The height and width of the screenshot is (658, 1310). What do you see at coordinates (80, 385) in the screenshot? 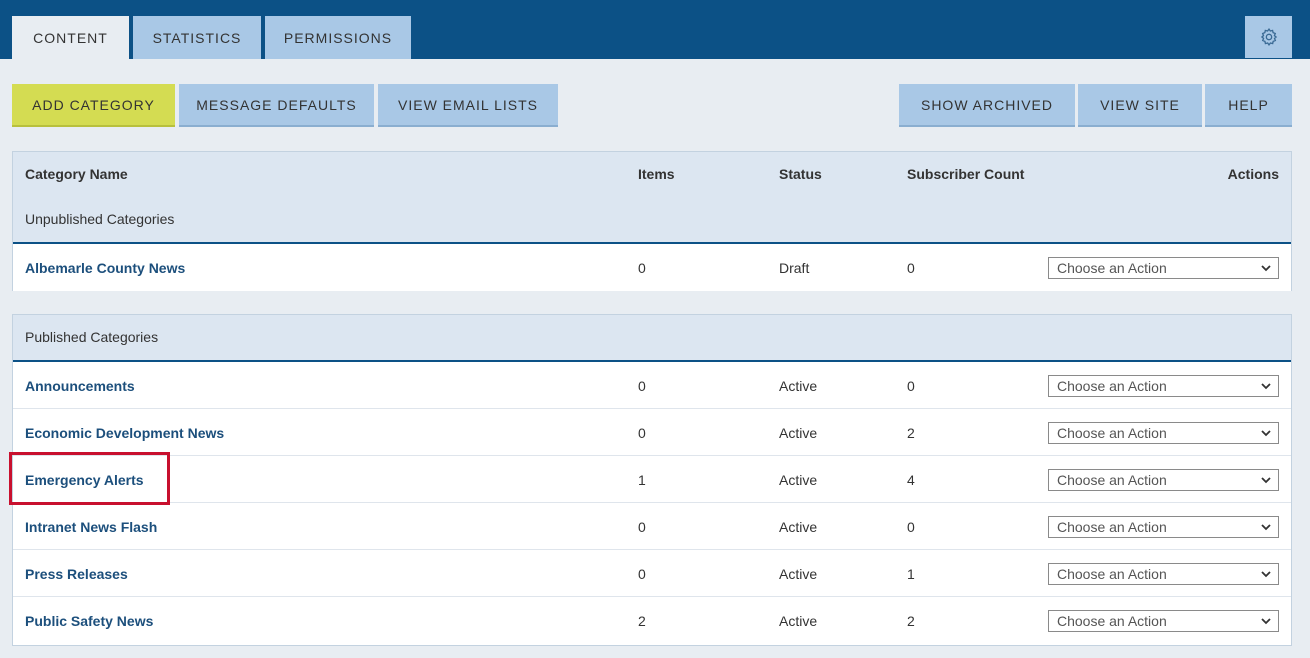
I see `category-name-link: Announcements` at bounding box center [80, 385].